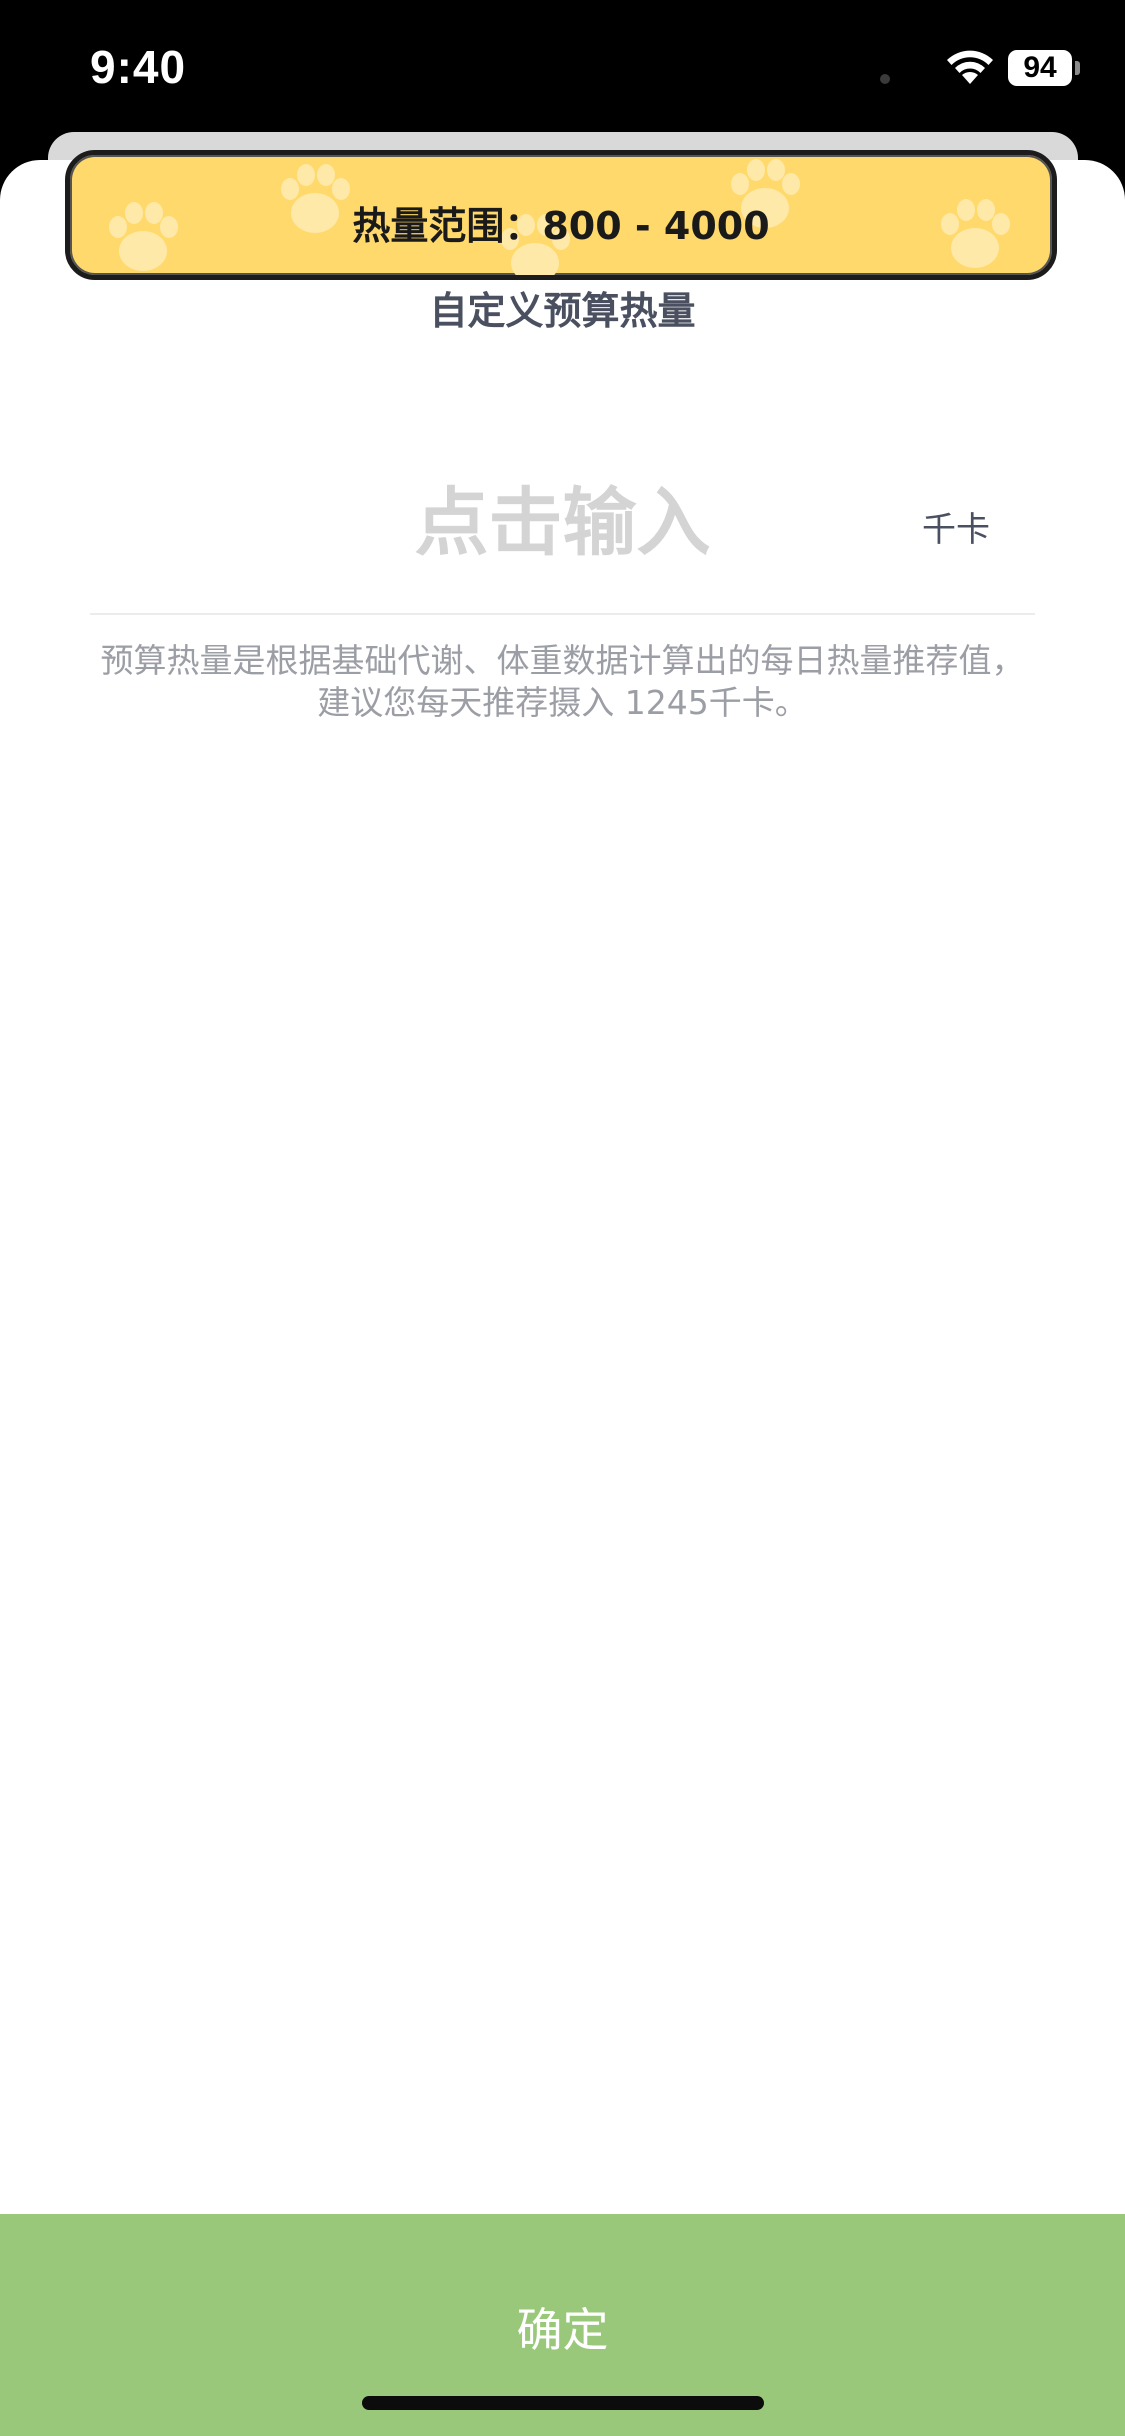 This screenshot has width=1125, height=2436. What do you see at coordinates (562, 67) in the screenshot?
I see `status-bar: 9:40 94` at bounding box center [562, 67].